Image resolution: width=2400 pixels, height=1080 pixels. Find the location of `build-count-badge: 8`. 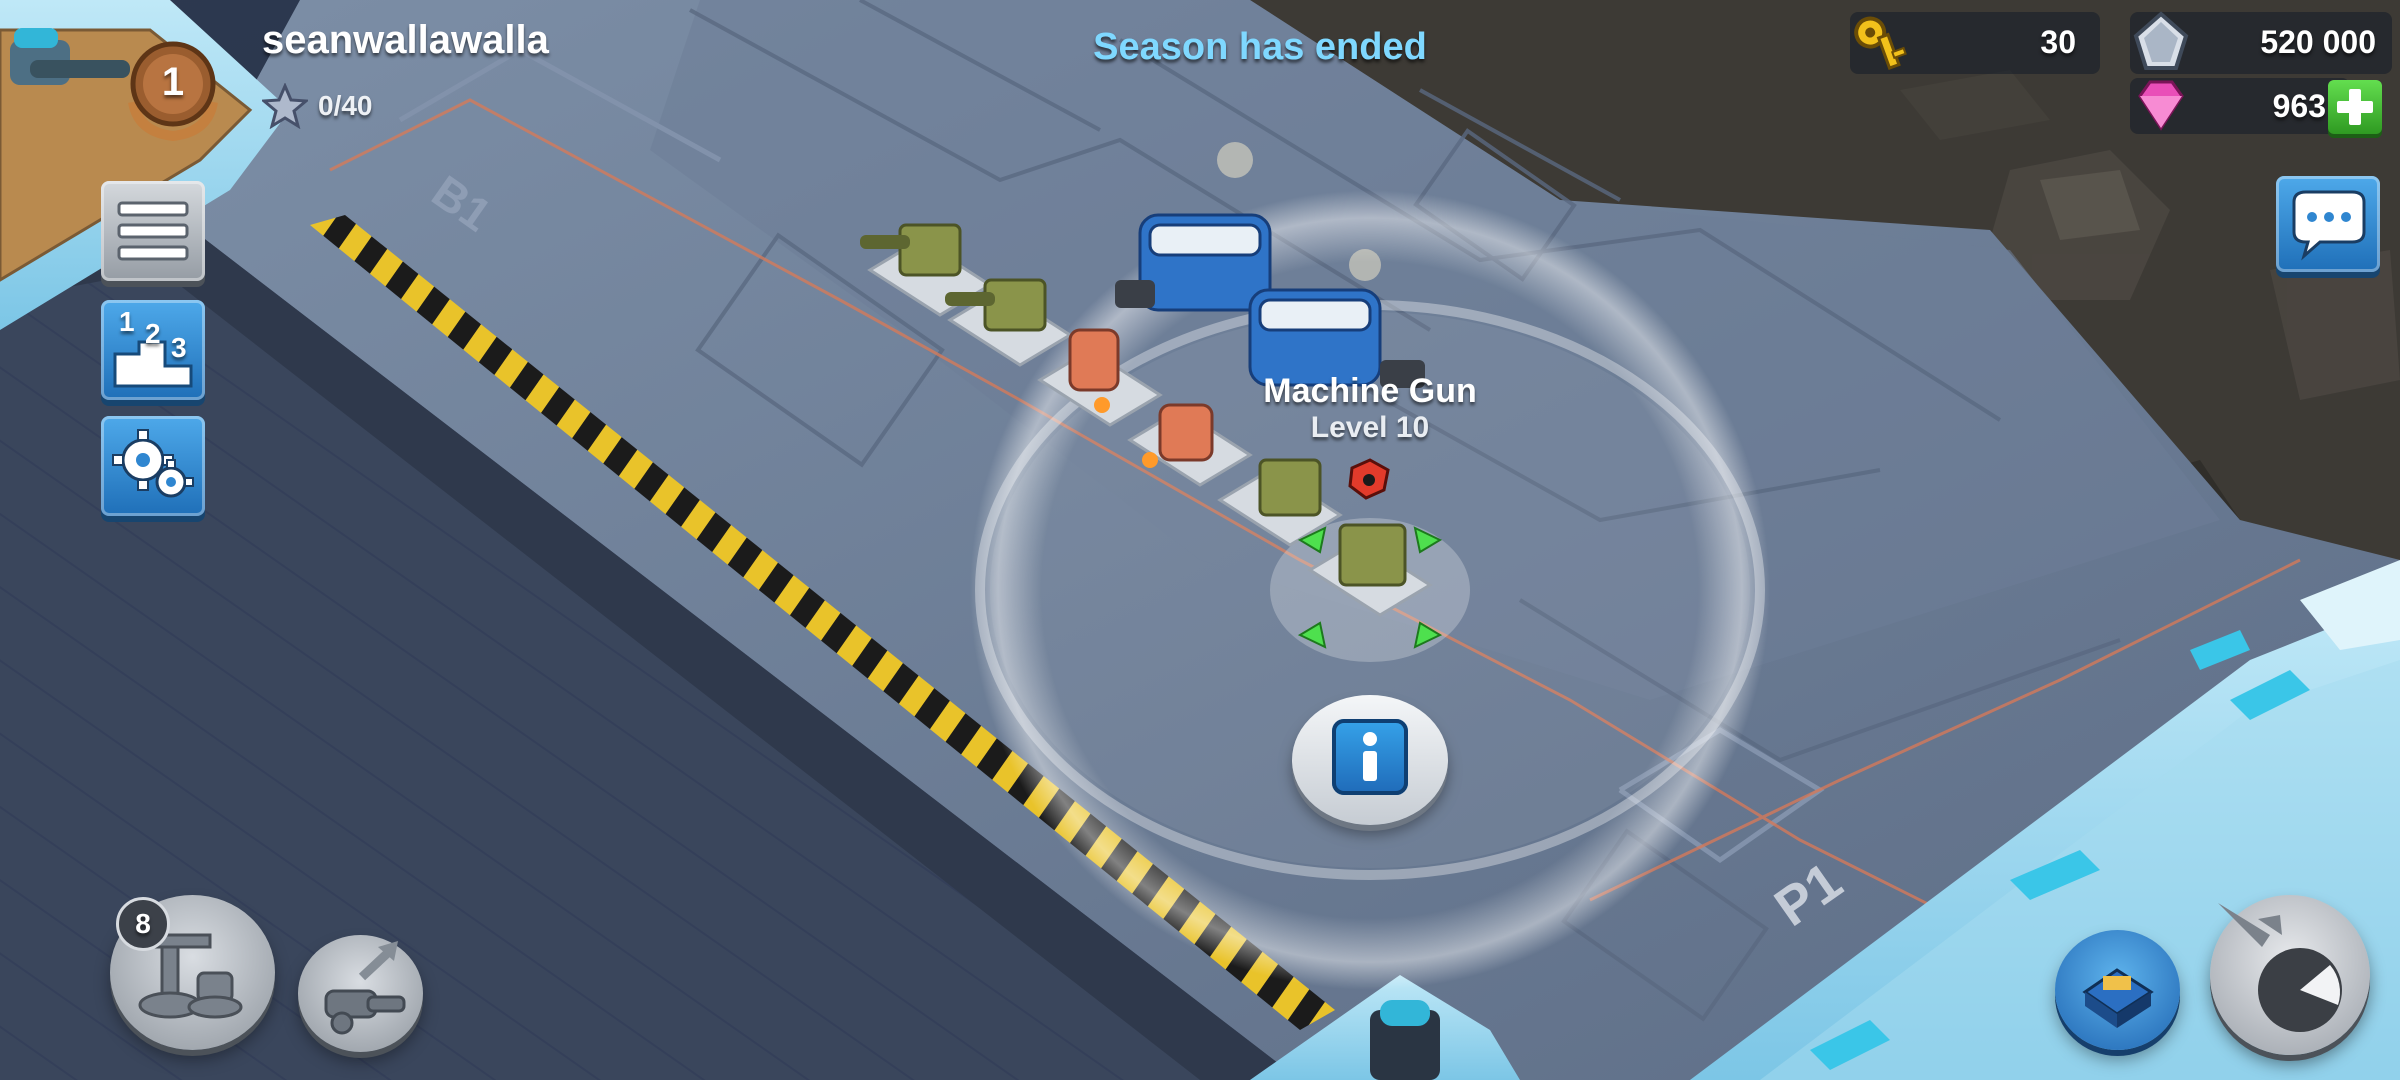

build-count-badge: 8 is located at coordinates (143, 924).